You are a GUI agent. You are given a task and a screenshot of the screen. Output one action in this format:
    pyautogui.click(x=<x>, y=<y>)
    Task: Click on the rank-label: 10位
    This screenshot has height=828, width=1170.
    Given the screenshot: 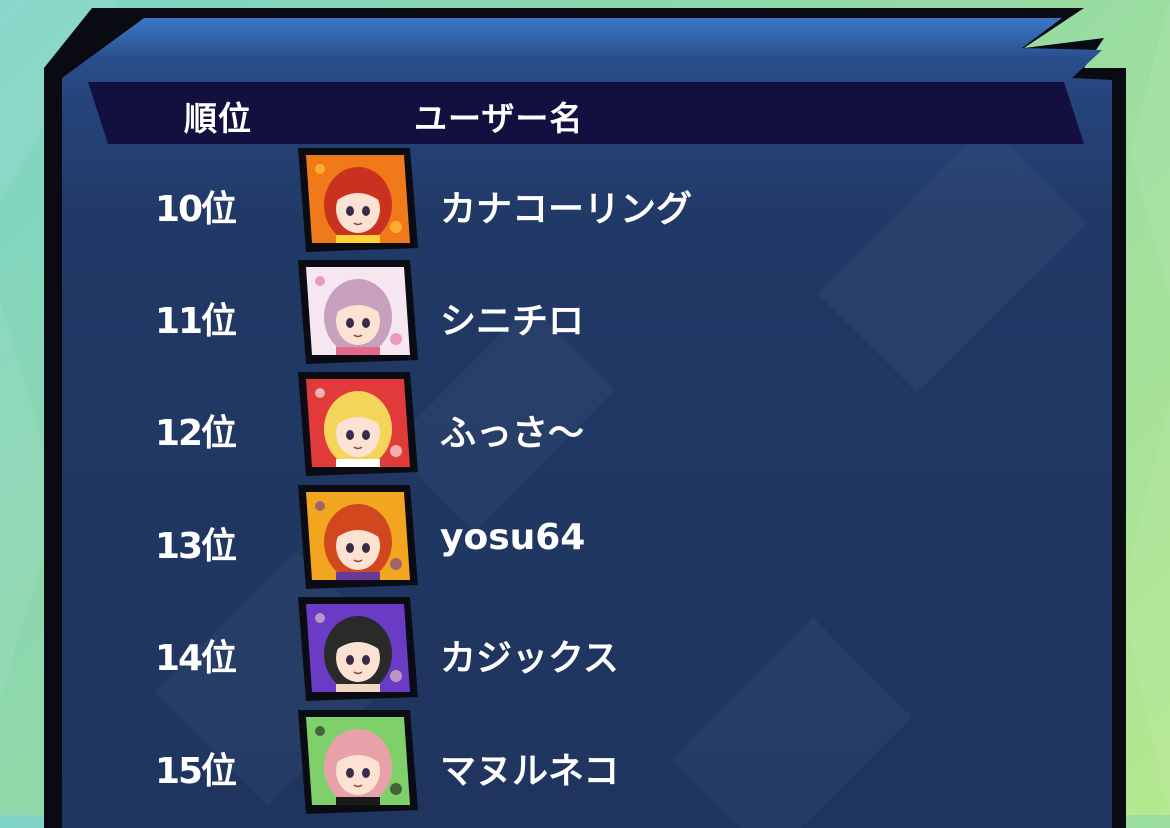 What is the action you would take?
    pyautogui.click(x=195, y=209)
    